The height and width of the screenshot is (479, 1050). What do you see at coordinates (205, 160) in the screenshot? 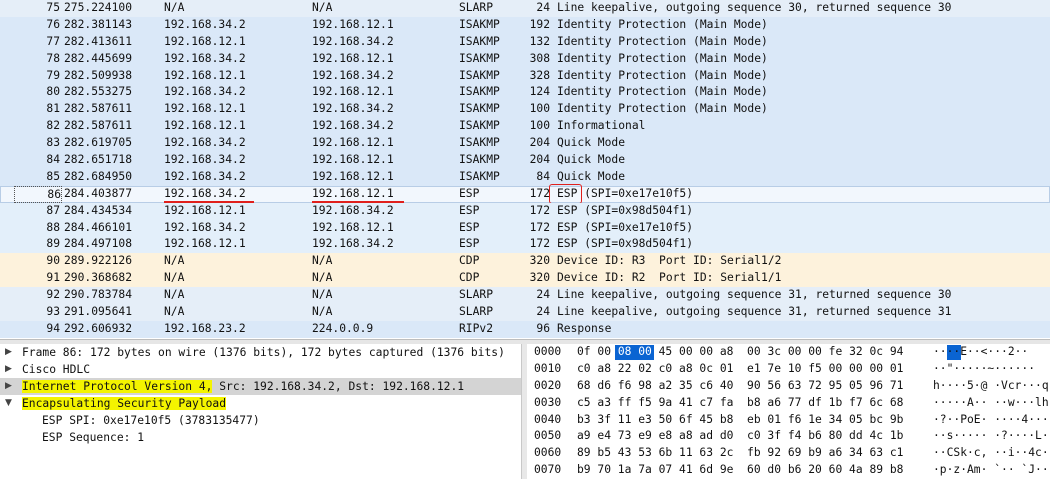
I see `cell-source: 192.168.34.2` at bounding box center [205, 160].